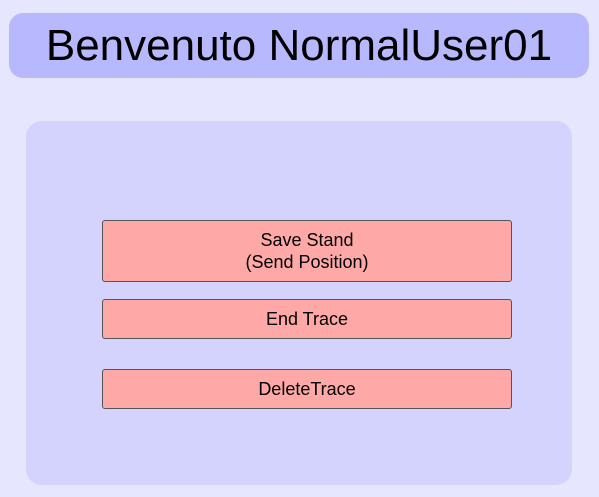 The image size is (599, 497). I want to click on send-position-label: (Send Position), so click(307, 262).